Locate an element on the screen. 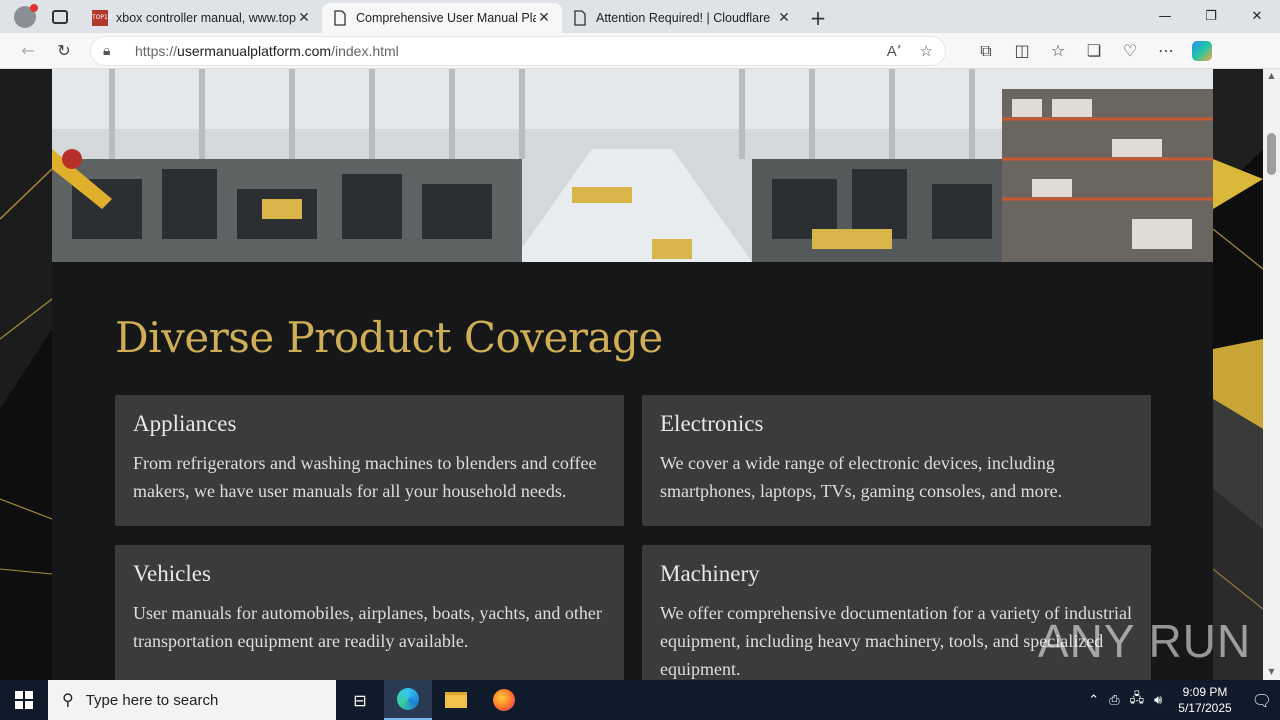 Image resolution: width=1280 pixels, height=720 pixels. page-scrollbar: ▲ ▼ is located at coordinates (1271, 374).